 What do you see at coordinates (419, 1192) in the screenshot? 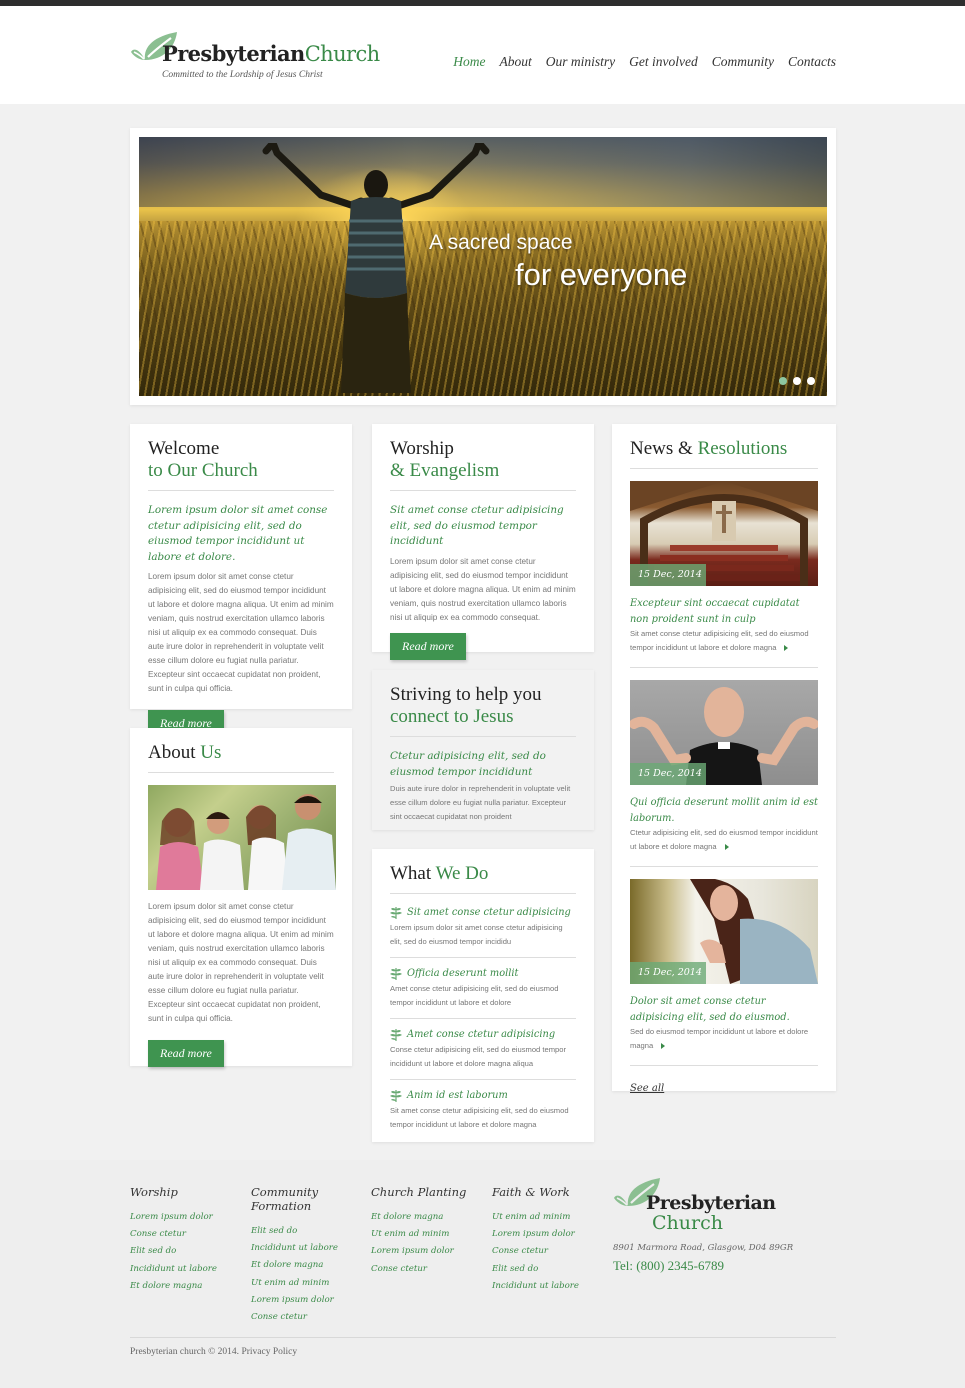
I see `footer-column-title: Church Planting` at bounding box center [419, 1192].